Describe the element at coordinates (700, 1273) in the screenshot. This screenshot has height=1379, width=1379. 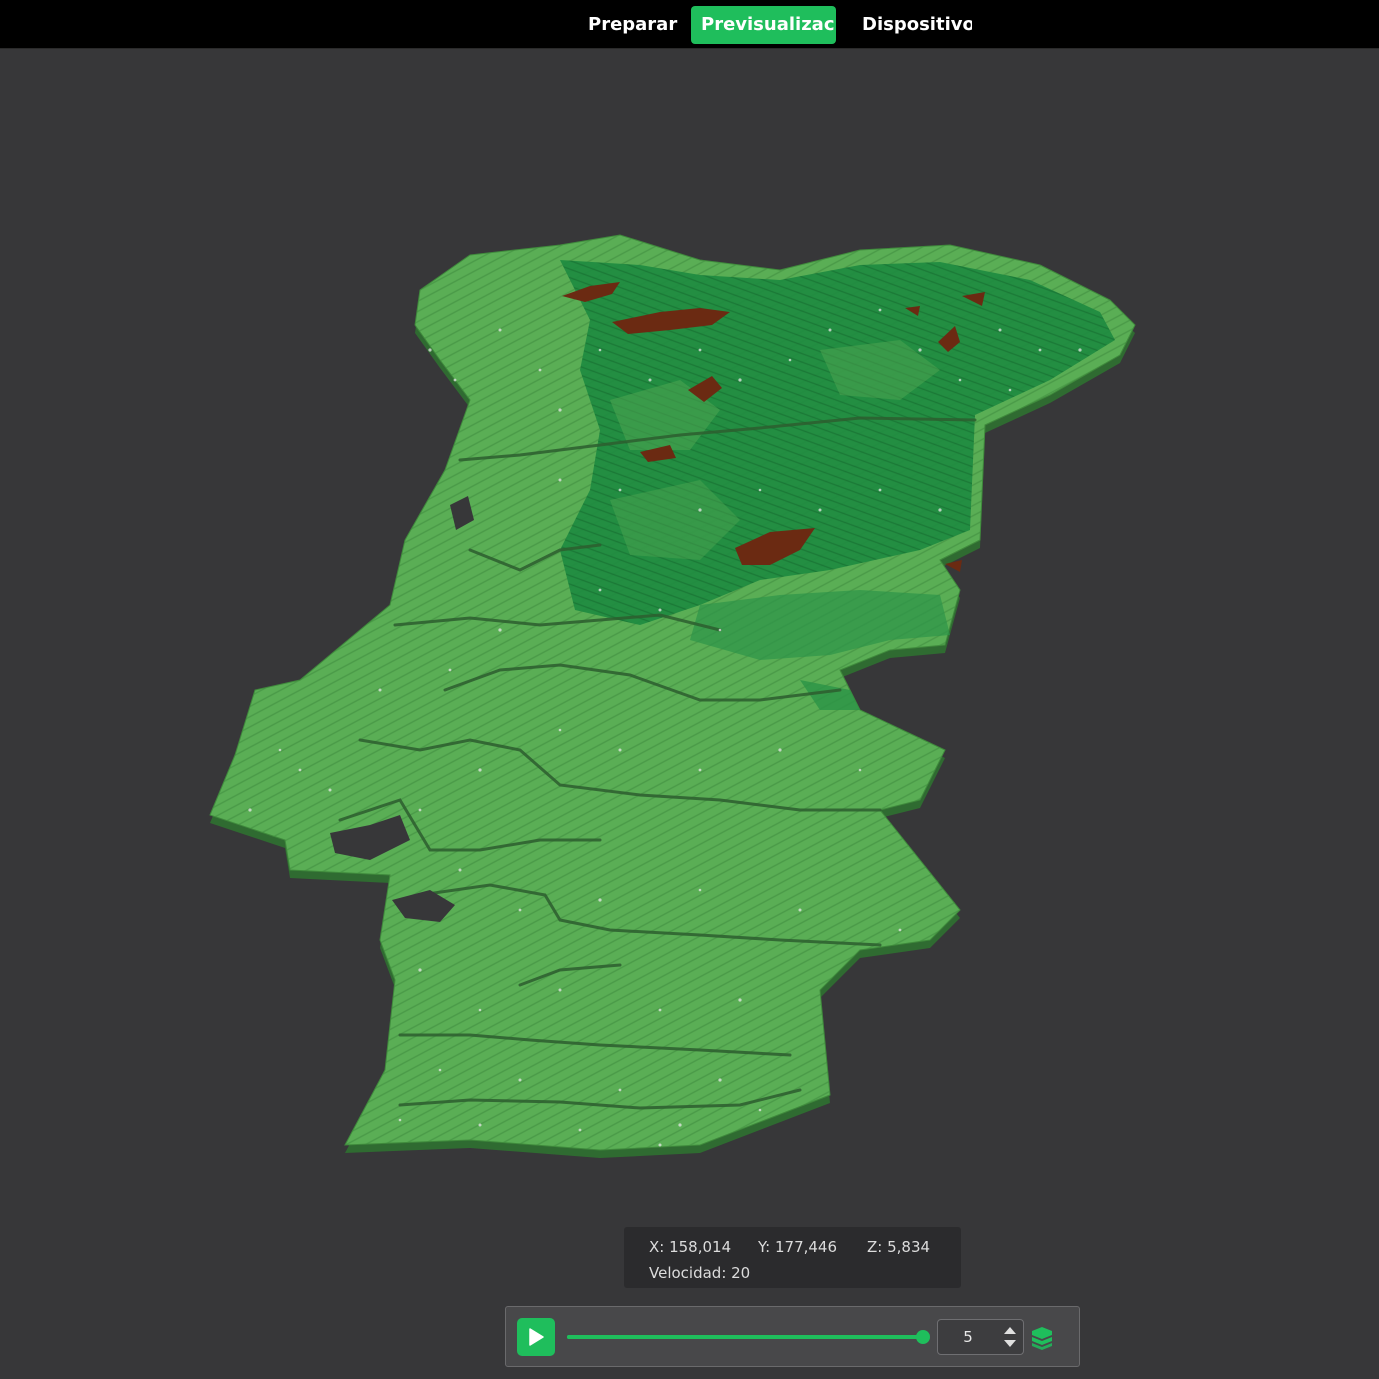
I see `speed-readout: Velocidad: 20` at that location.